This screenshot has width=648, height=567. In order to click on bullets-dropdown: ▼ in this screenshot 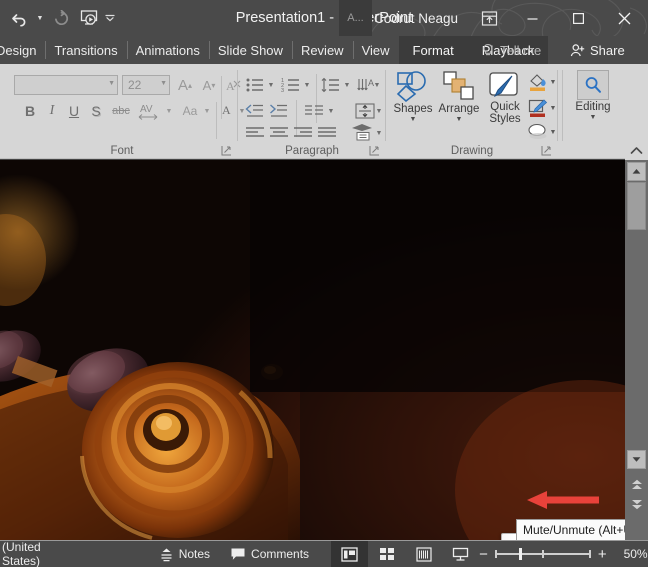, I will do `click(271, 85)`.